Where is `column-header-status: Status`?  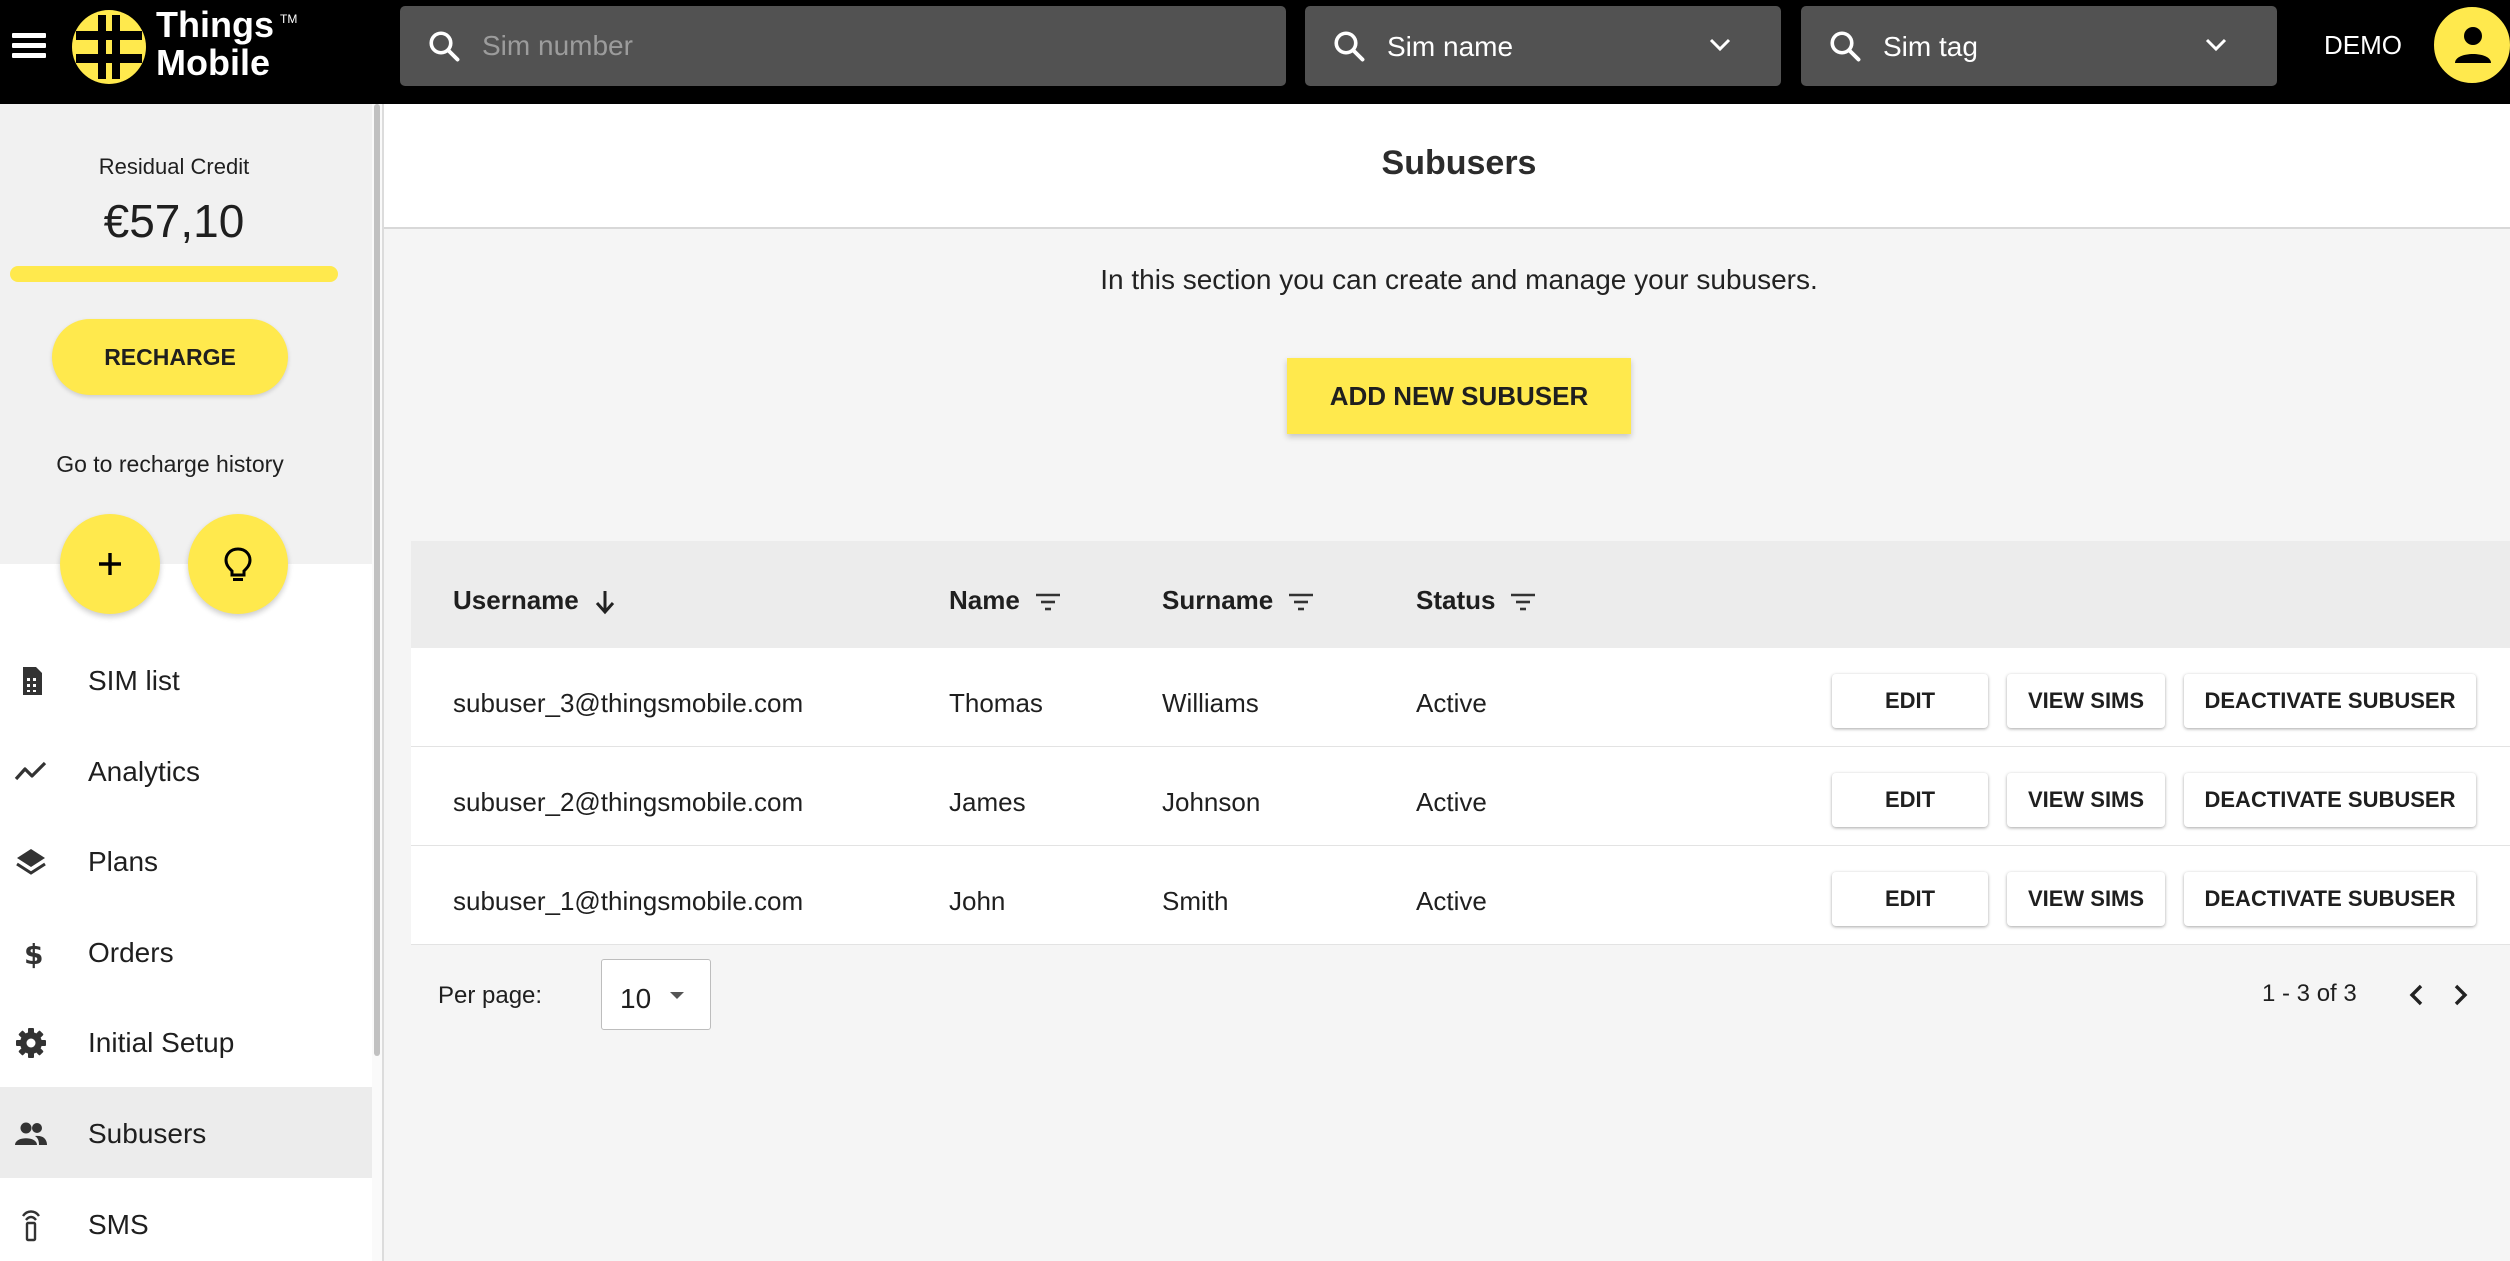
column-header-status: Status is located at coordinates (1476, 600).